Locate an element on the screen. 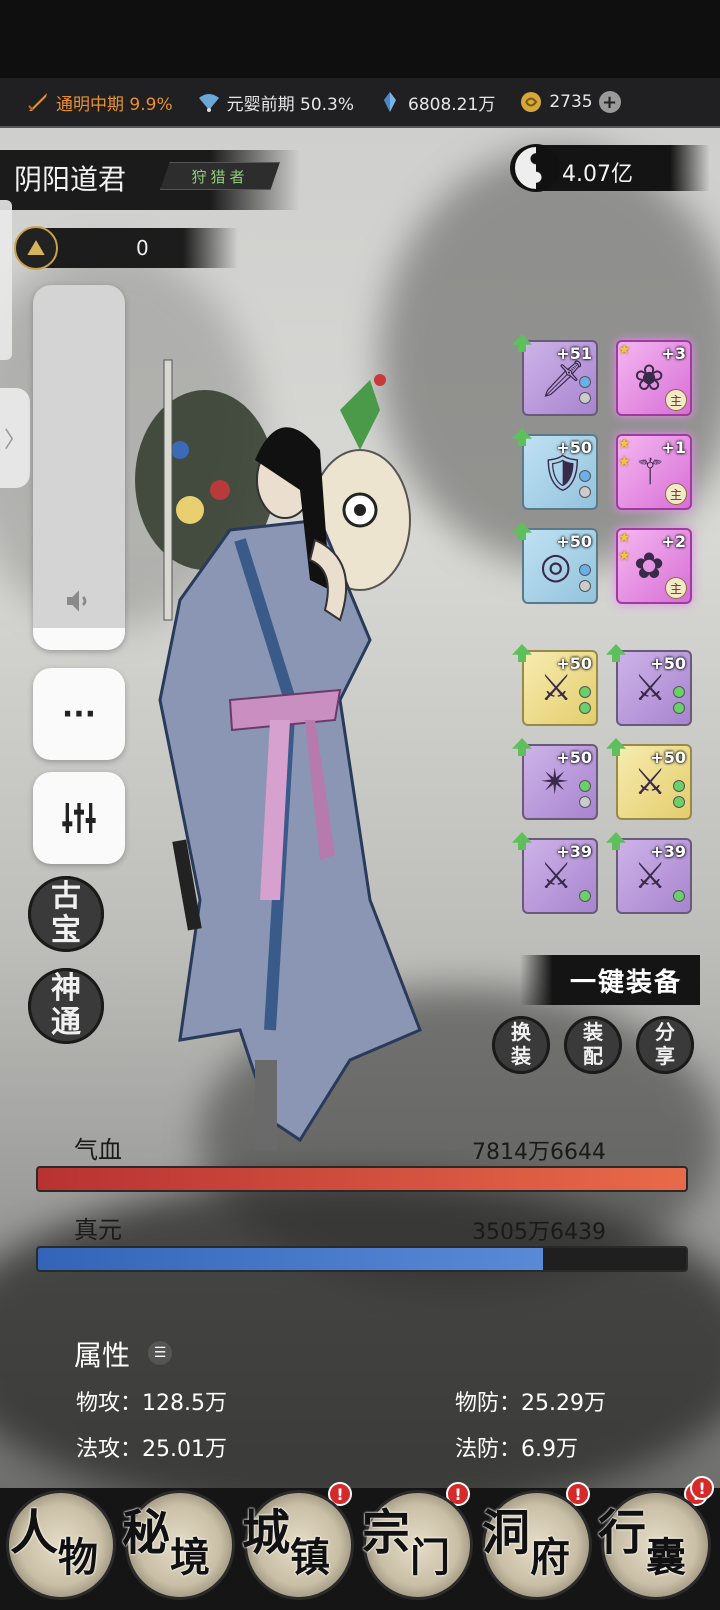  nav-bag-badge: ! is located at coordinates (702, 1488).